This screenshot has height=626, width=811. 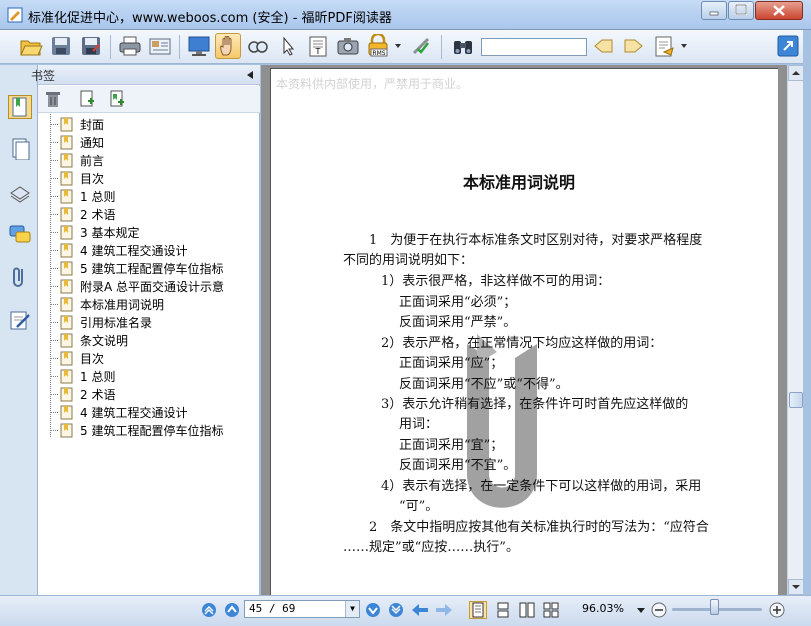 I want to click on hand-tool-button, so click(x=228, y=46).